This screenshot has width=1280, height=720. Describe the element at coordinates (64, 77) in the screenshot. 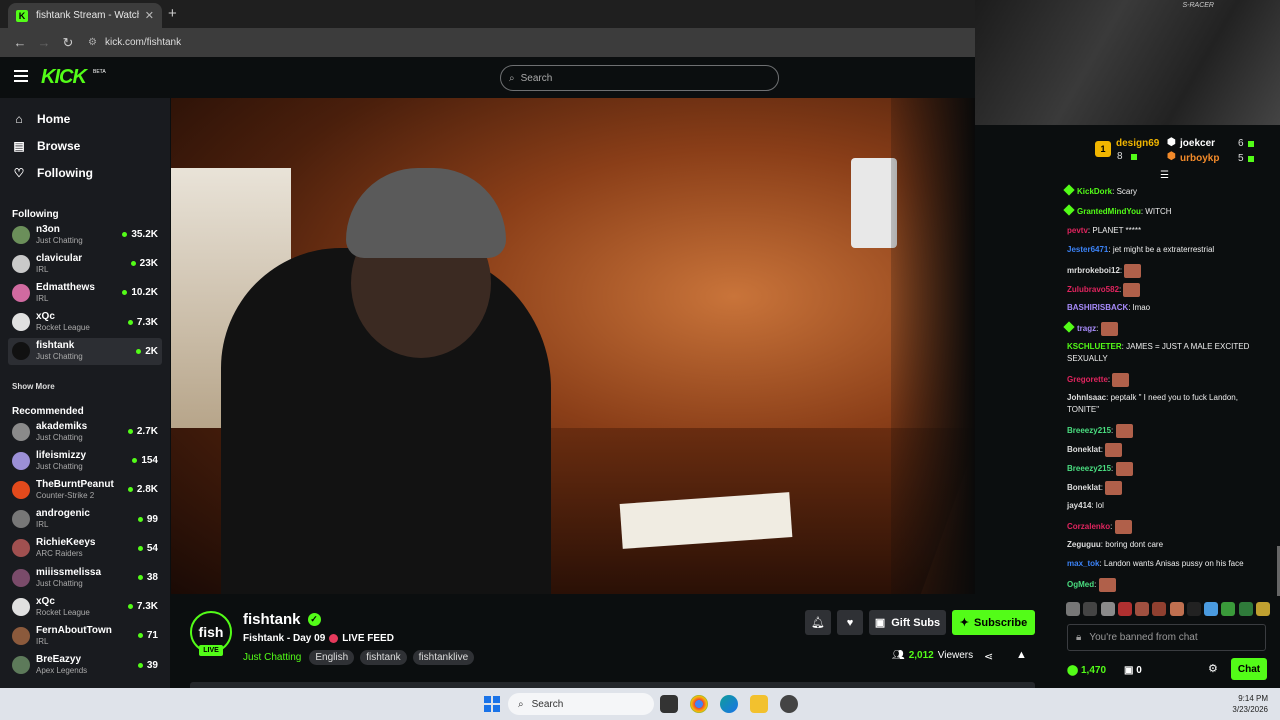

I see `kick-logo: KICK` at that location.